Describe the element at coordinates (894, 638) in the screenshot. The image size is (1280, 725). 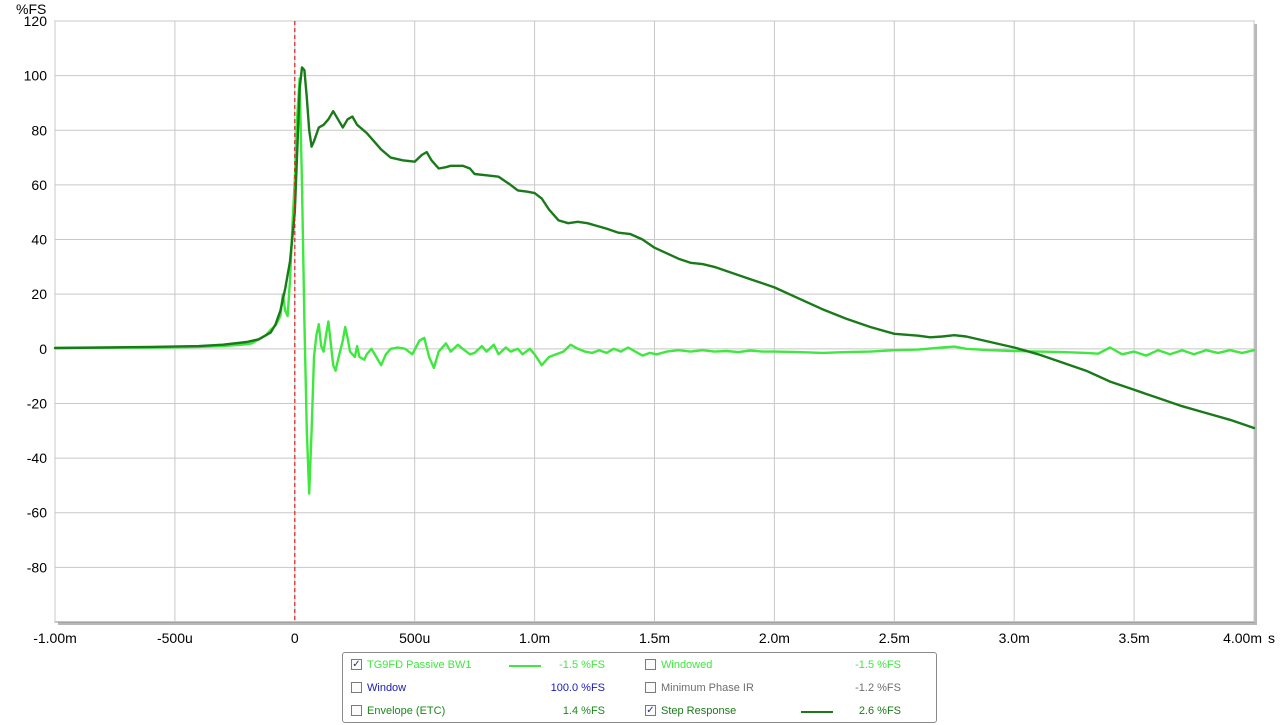
I see `x-tick-label: 2.5m` at that location.